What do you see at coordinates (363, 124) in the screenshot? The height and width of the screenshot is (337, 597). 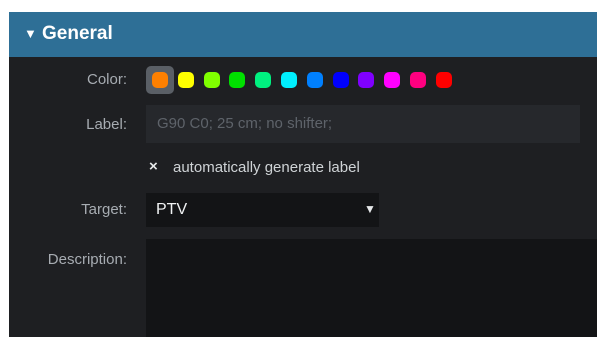 I see `label-input: G90 C0; 25 cm; no shifter;` at bounding box center [363, 124].